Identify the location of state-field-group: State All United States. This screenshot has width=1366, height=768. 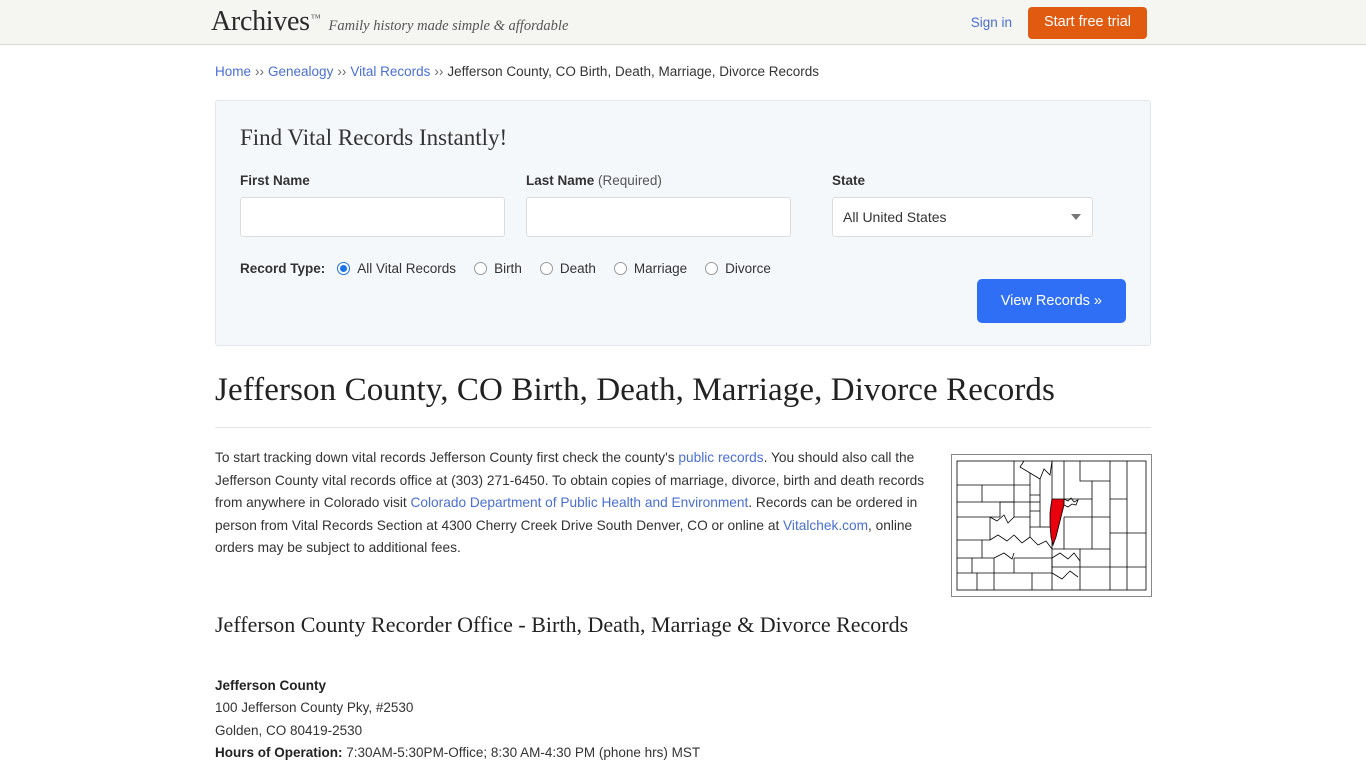
(962, 205).